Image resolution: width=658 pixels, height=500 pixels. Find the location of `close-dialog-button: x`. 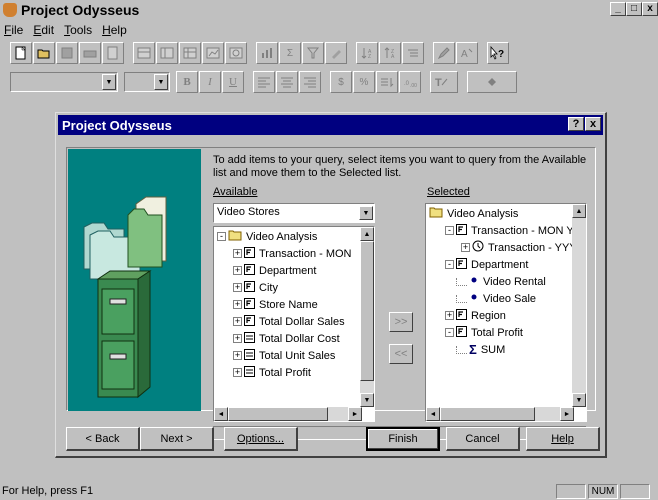

close-dialog-button: x is located at coordinates (593, 124).